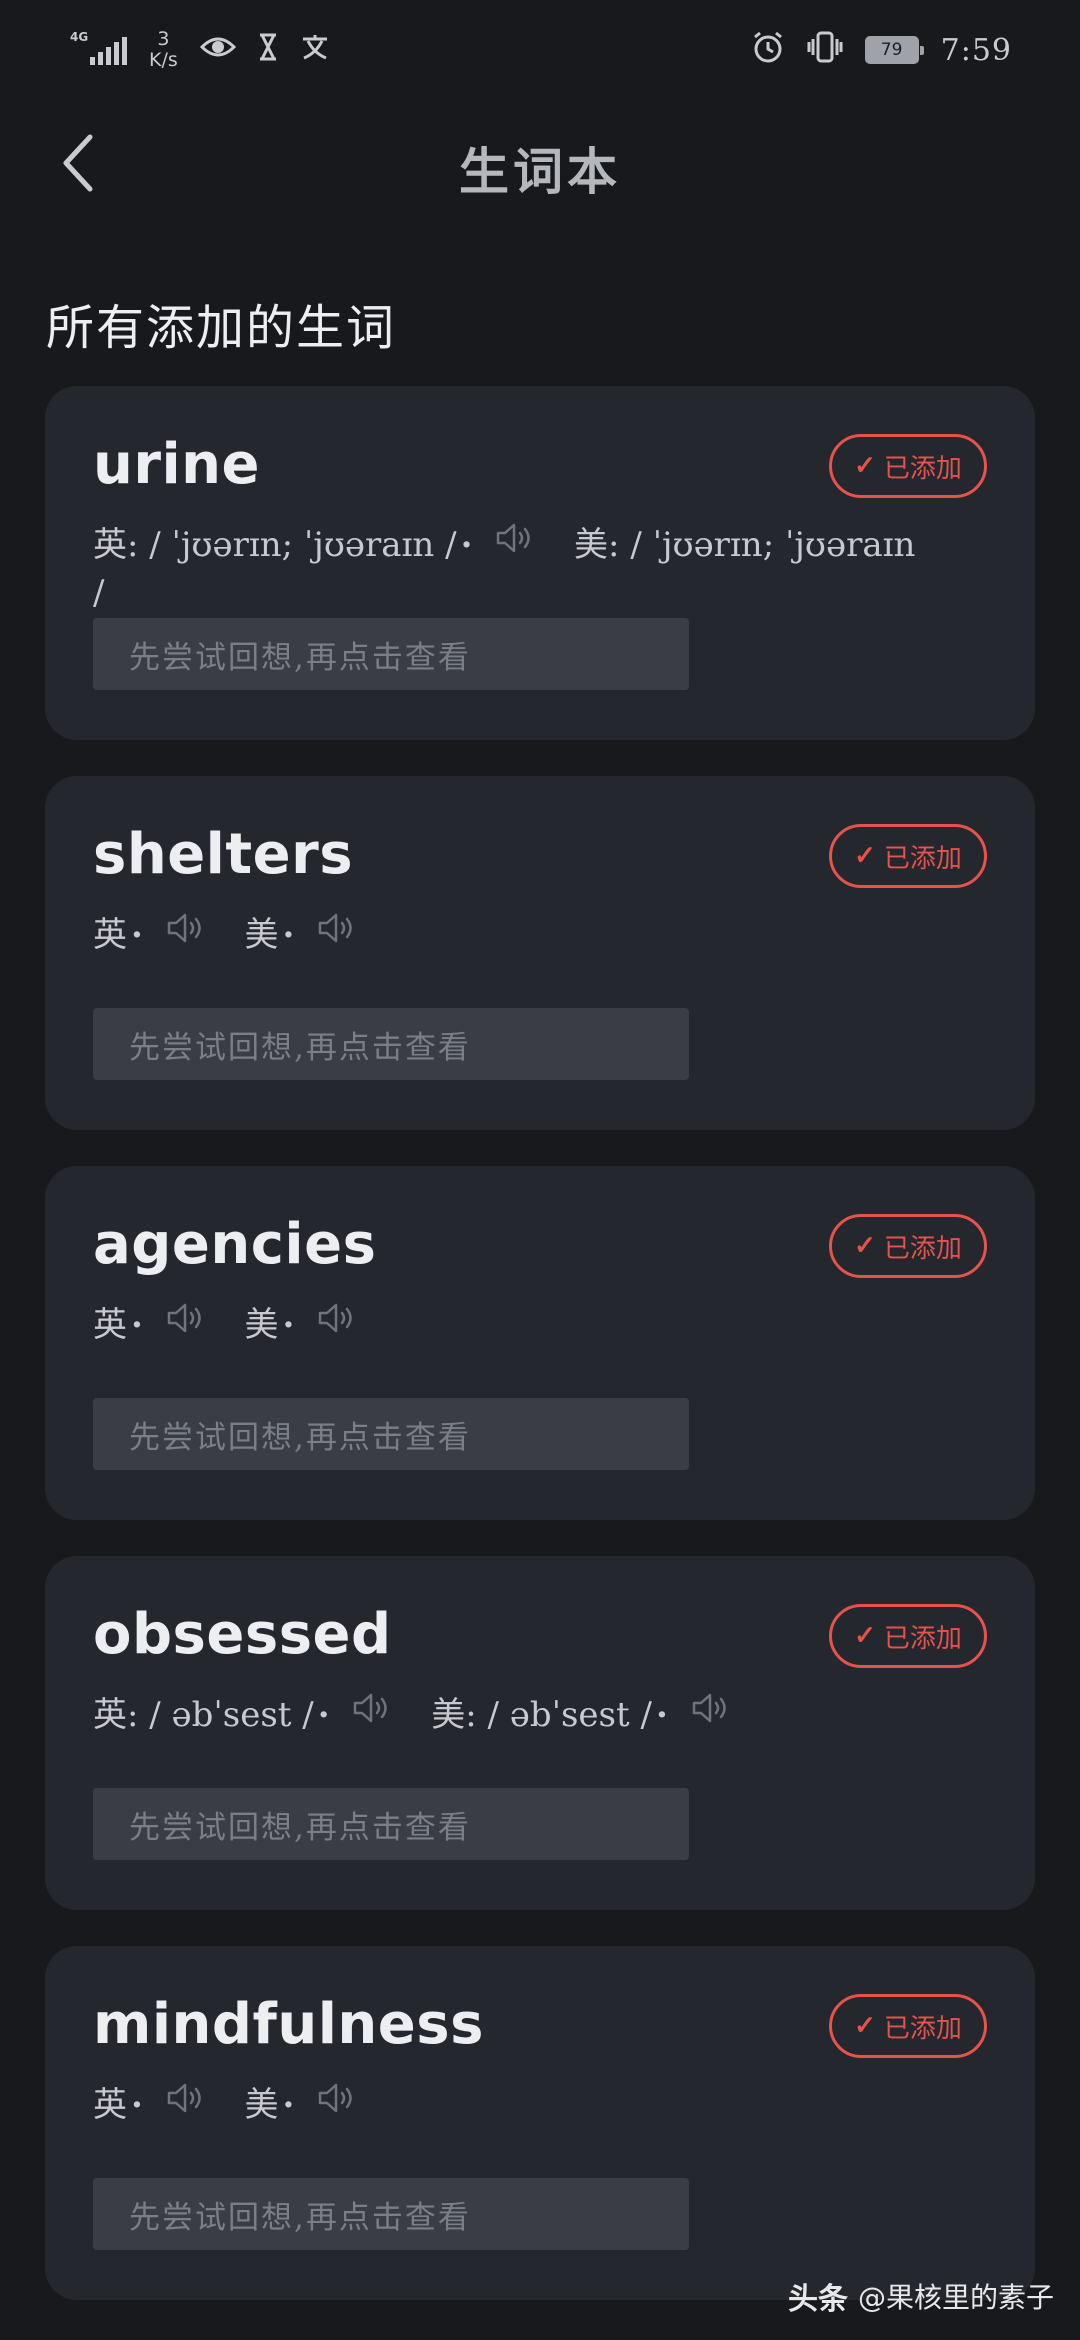  What do you see at coordinates (540, 171) in the screenshot?
I see `page-title: 生词本` at bounding box center [540, 171].